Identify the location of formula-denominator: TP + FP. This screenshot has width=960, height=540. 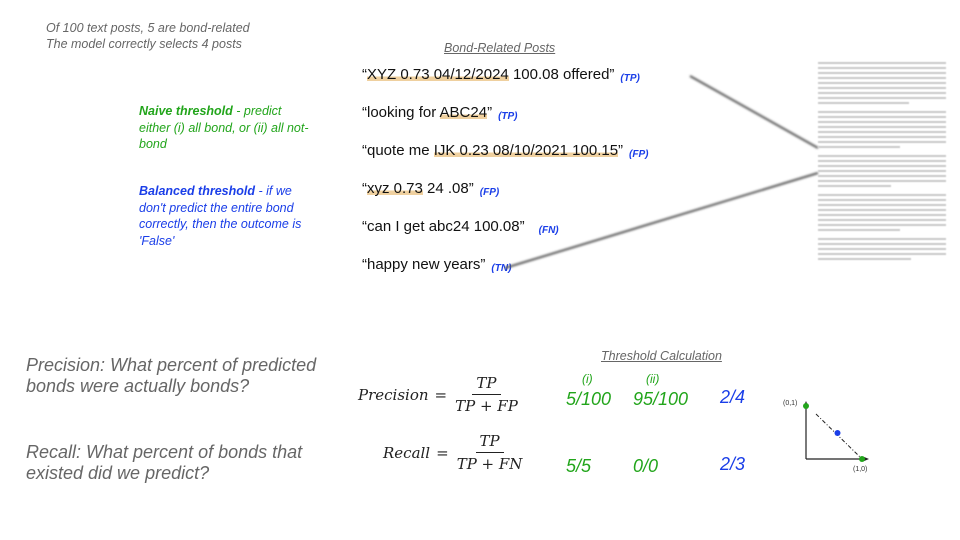
(486, 406).